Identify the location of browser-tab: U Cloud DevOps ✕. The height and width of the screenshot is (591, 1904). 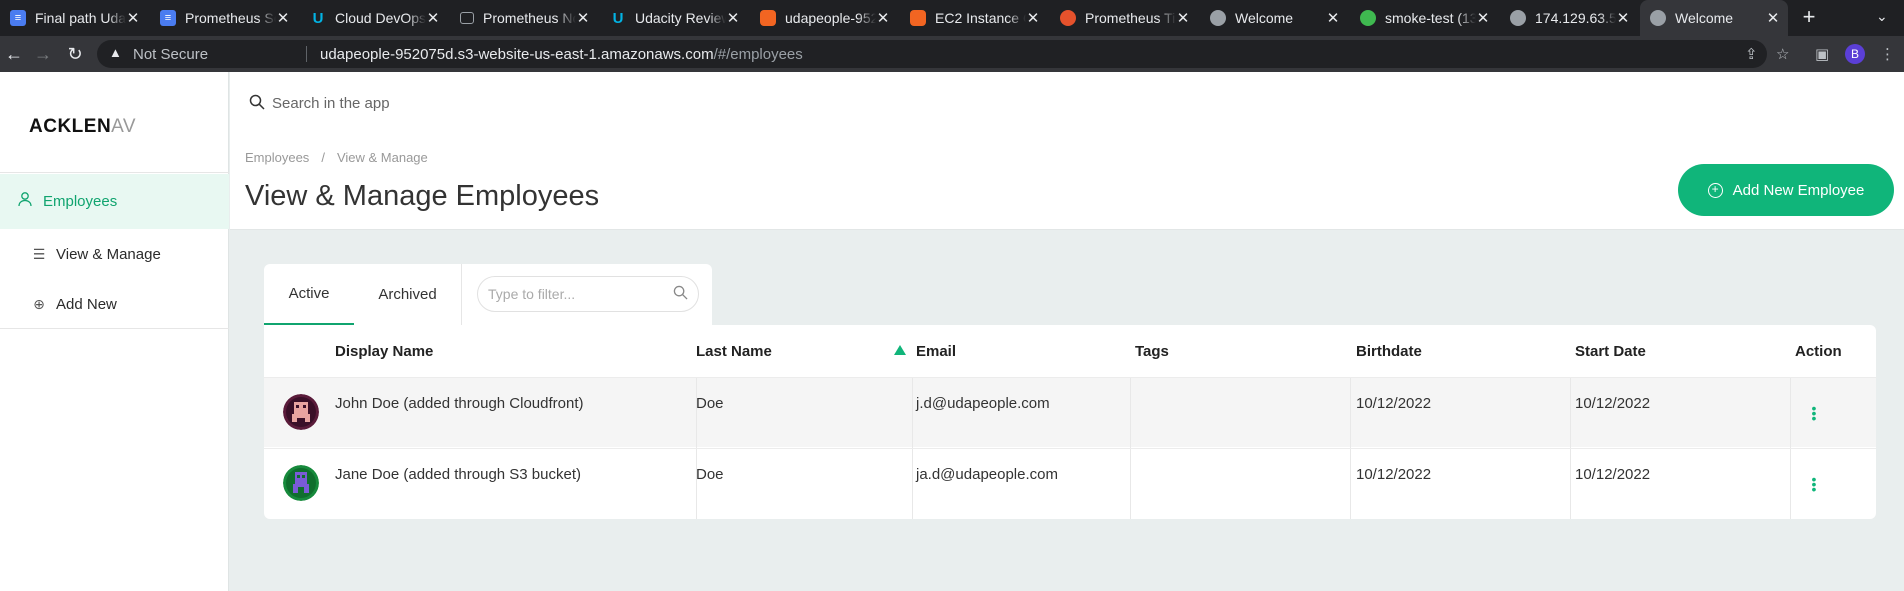
(374, 18).